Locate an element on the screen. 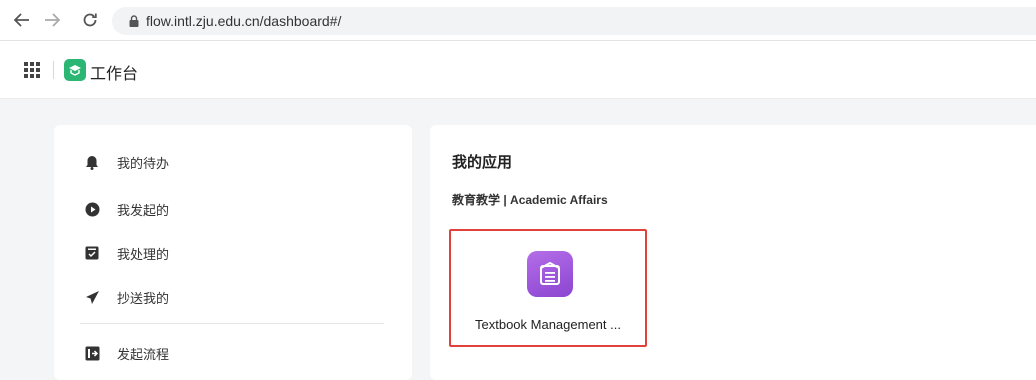 This screenshot has height=380, width=1036. sidebar-item-start-process: 发起流程 is located at coordinates (126, 353).